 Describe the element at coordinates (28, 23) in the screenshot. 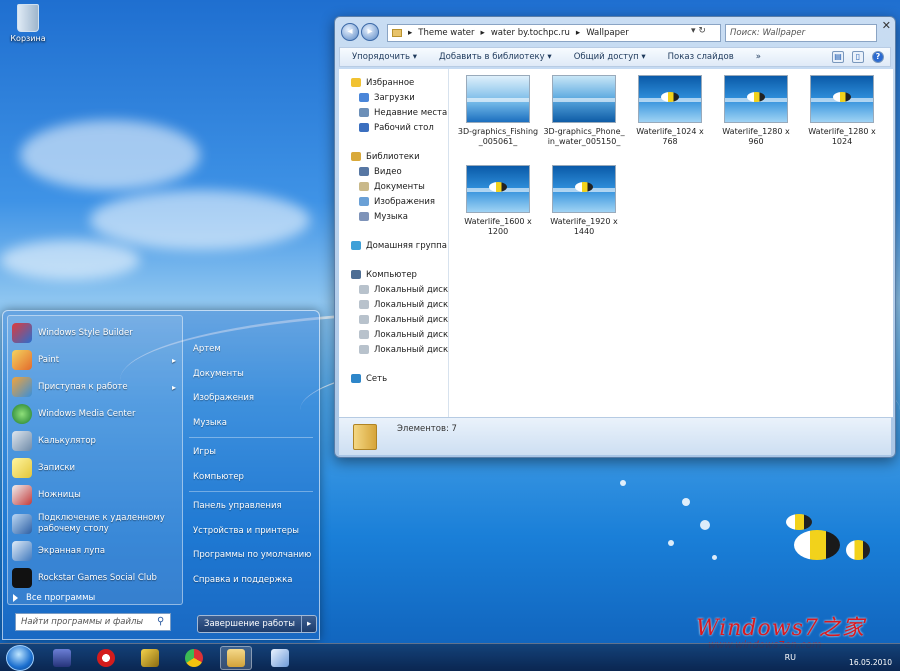

I see `desktop-icon-recycle-bin: Корзина` at that location.